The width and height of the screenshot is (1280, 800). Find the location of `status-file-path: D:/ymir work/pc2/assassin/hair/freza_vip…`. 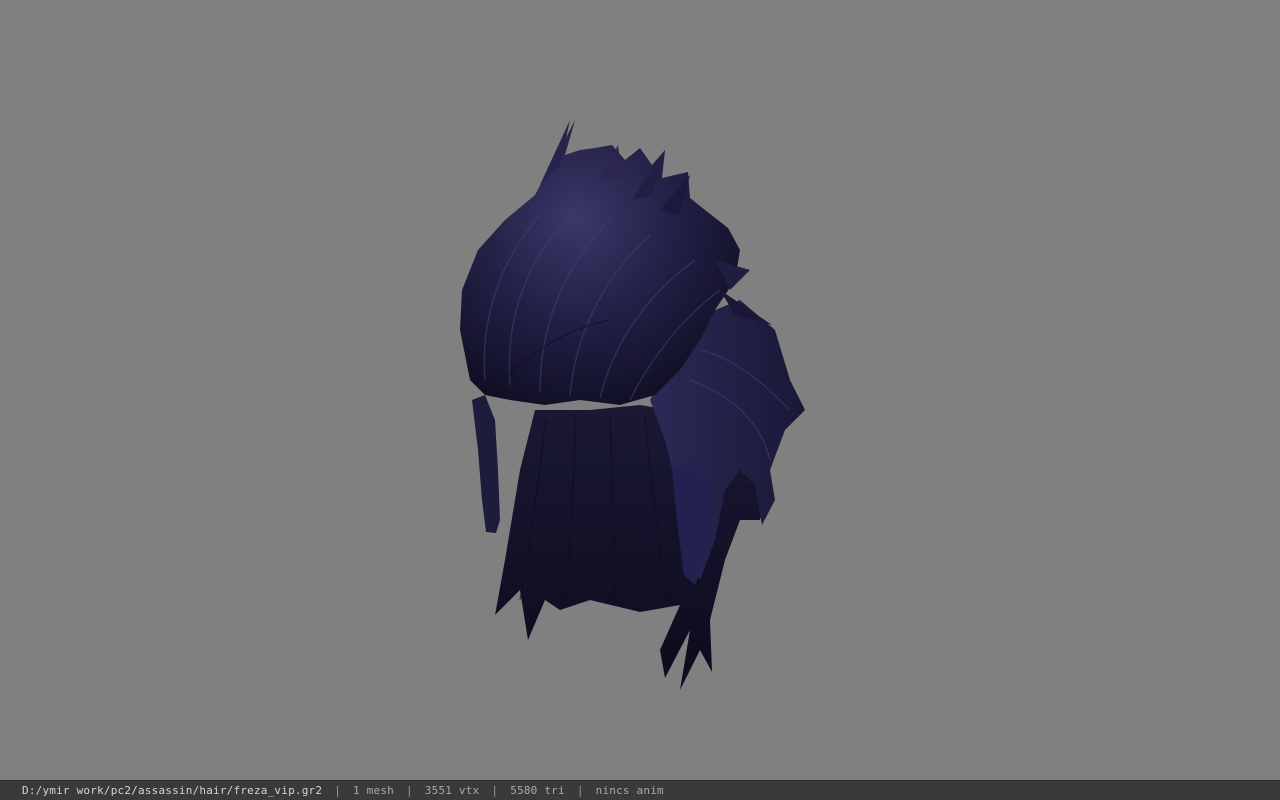

status-file-path: D:/ymir work/pc2/assassin/hair/freza_vip… is located at coordinates (172, 790).